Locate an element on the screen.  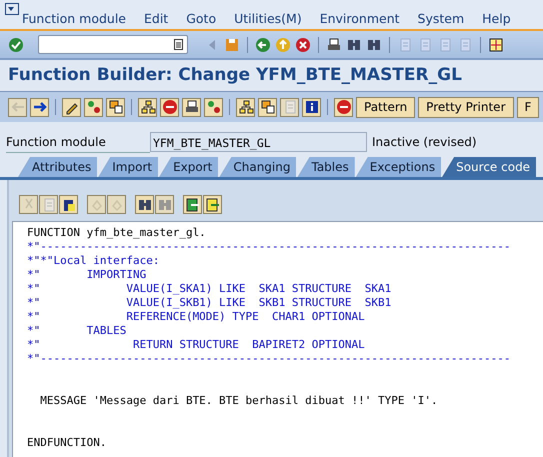
code-comment: *" TABLES is located at coordinates (77, 331).